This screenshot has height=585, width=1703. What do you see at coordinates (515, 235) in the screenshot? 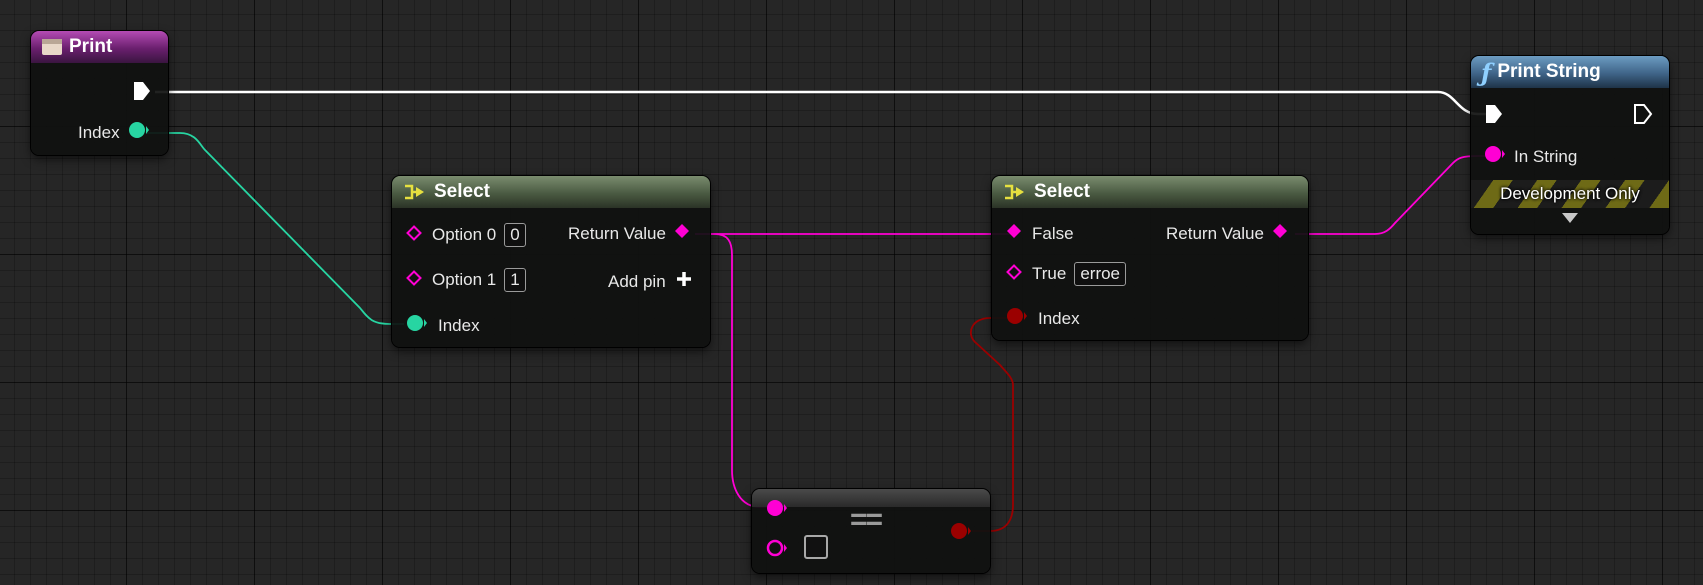
I see `option0-value-input: 0` at bounding box center [515, 235].